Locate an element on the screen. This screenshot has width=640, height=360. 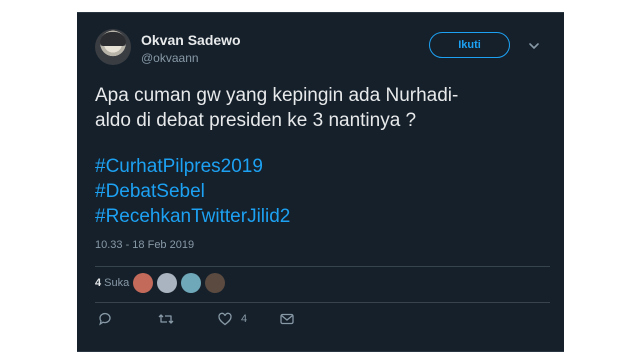
hashtag-link: #DebatSebel is located at coordinates (192, 191).